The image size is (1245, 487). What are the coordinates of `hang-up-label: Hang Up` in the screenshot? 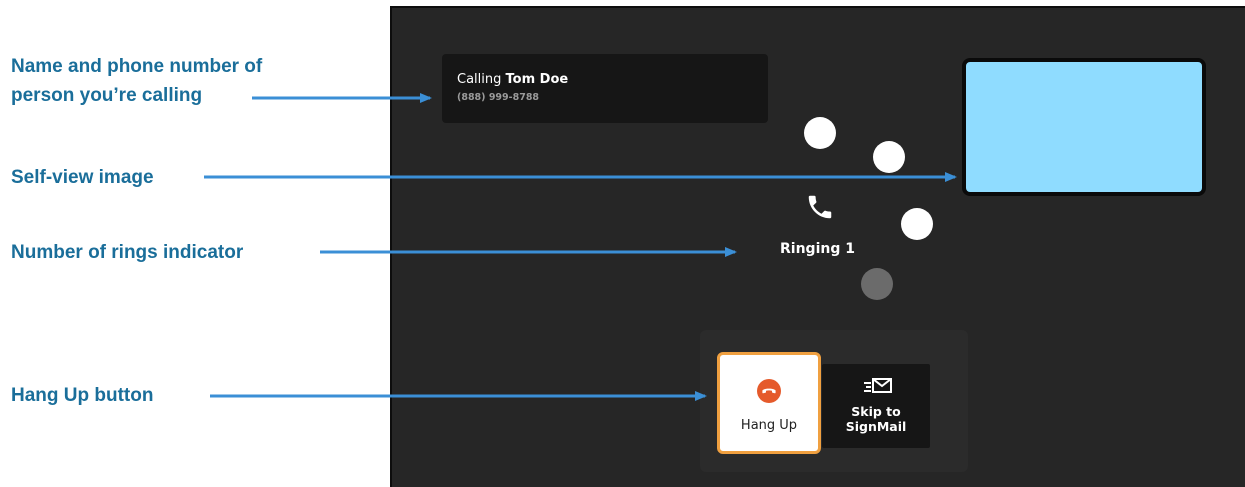 It's located at (769, 425).